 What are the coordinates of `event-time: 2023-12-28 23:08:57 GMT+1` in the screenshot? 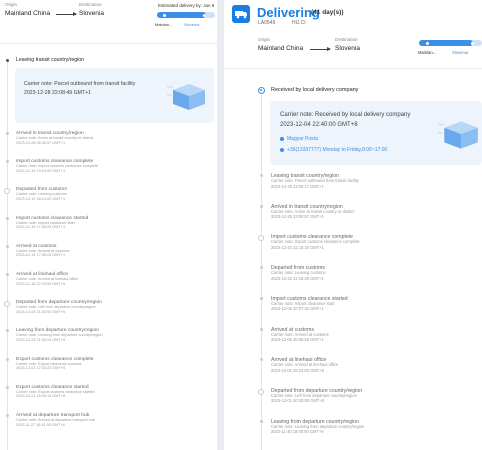 It's located at (297, 217).